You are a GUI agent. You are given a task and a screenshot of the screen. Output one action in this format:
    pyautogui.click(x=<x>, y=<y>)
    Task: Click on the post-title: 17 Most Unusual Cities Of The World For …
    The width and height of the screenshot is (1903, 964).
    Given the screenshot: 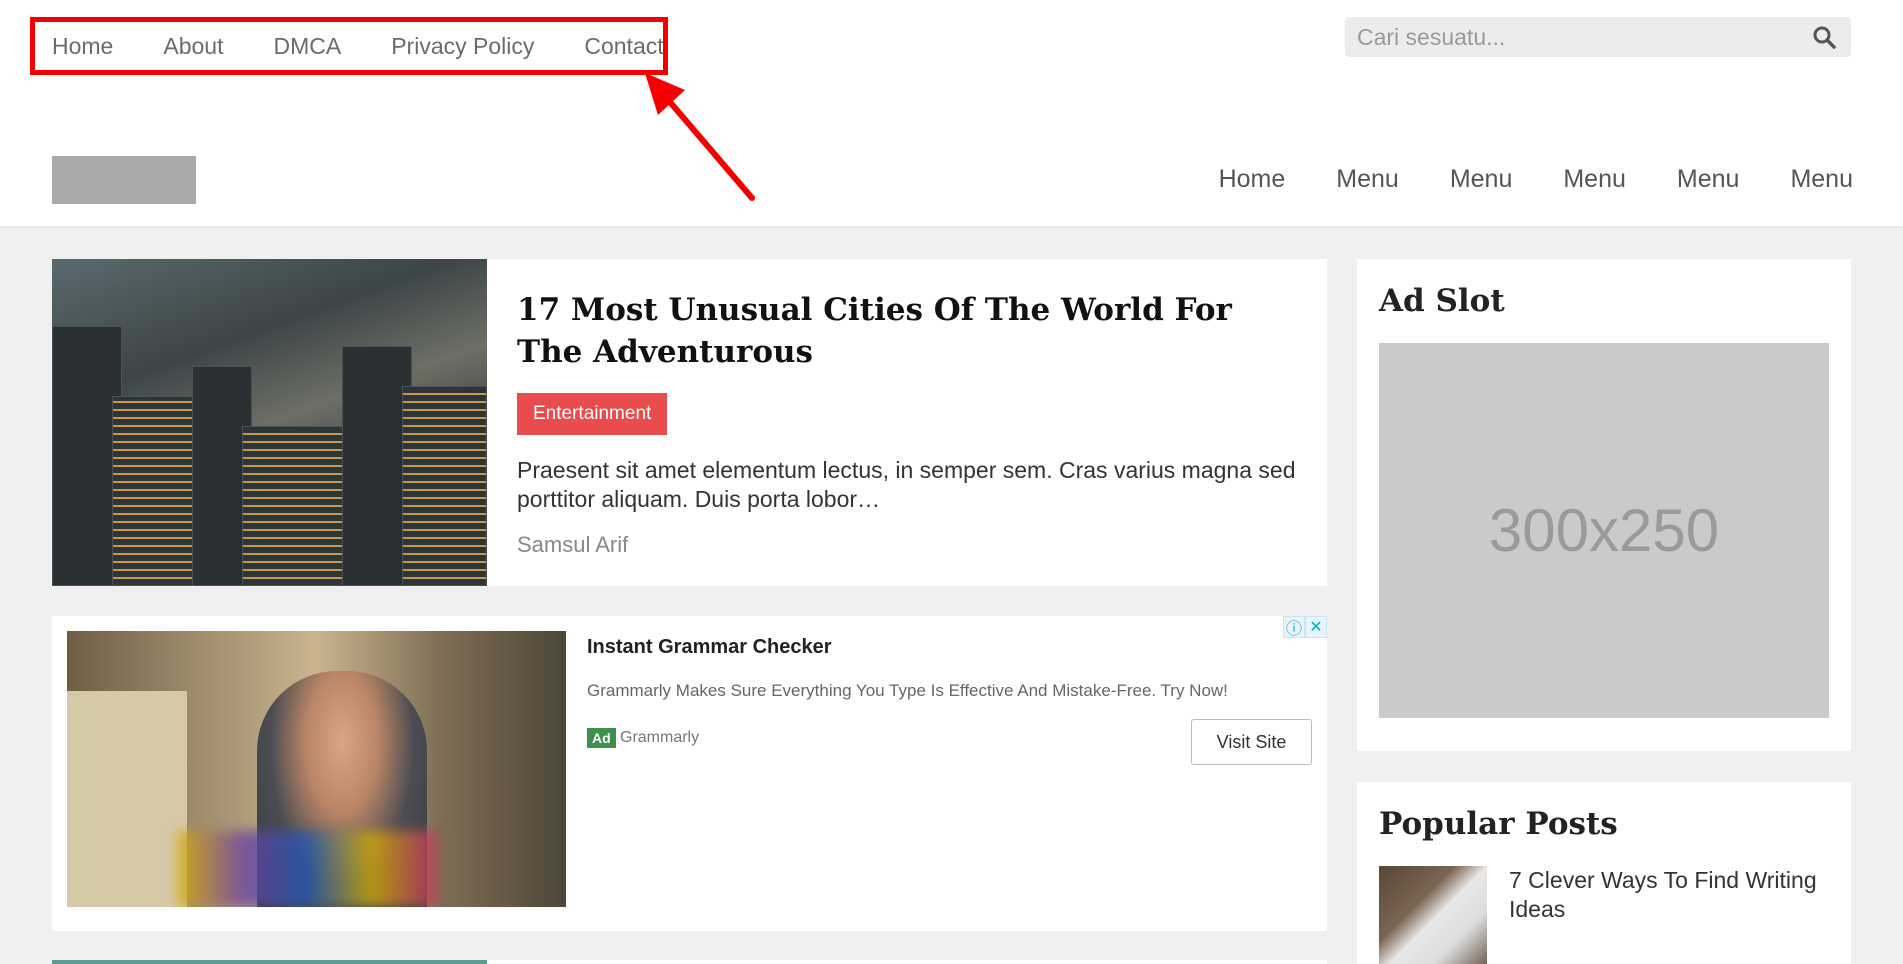 What is the action you would take?
    pyautogui.click(x=907, y=331)
    